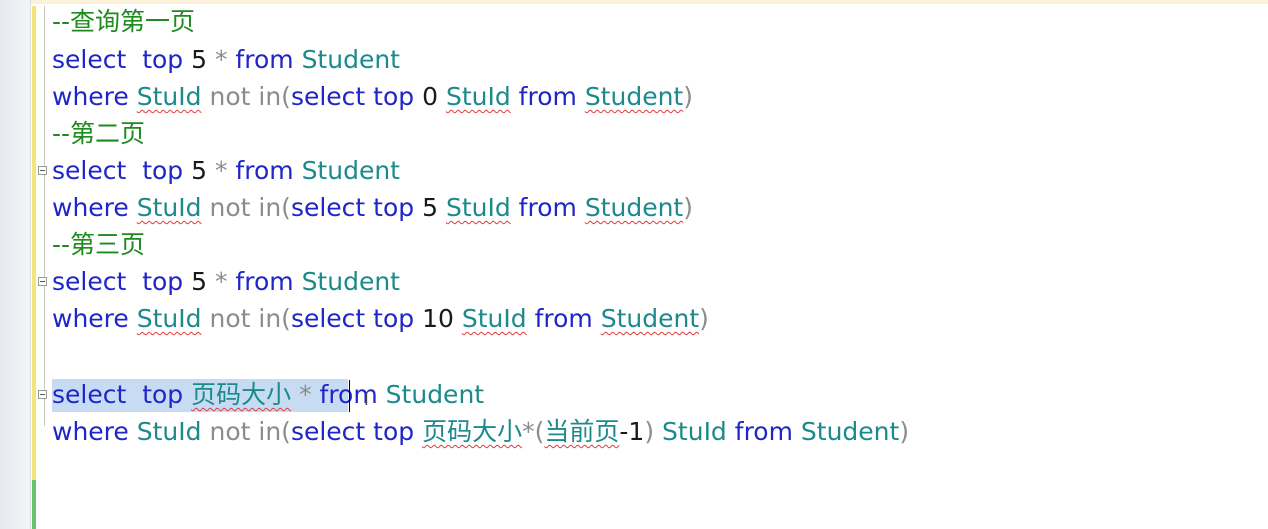  Describe the element at coordinates (349, 396) in the screenshot. I see `text-caret` at that location.